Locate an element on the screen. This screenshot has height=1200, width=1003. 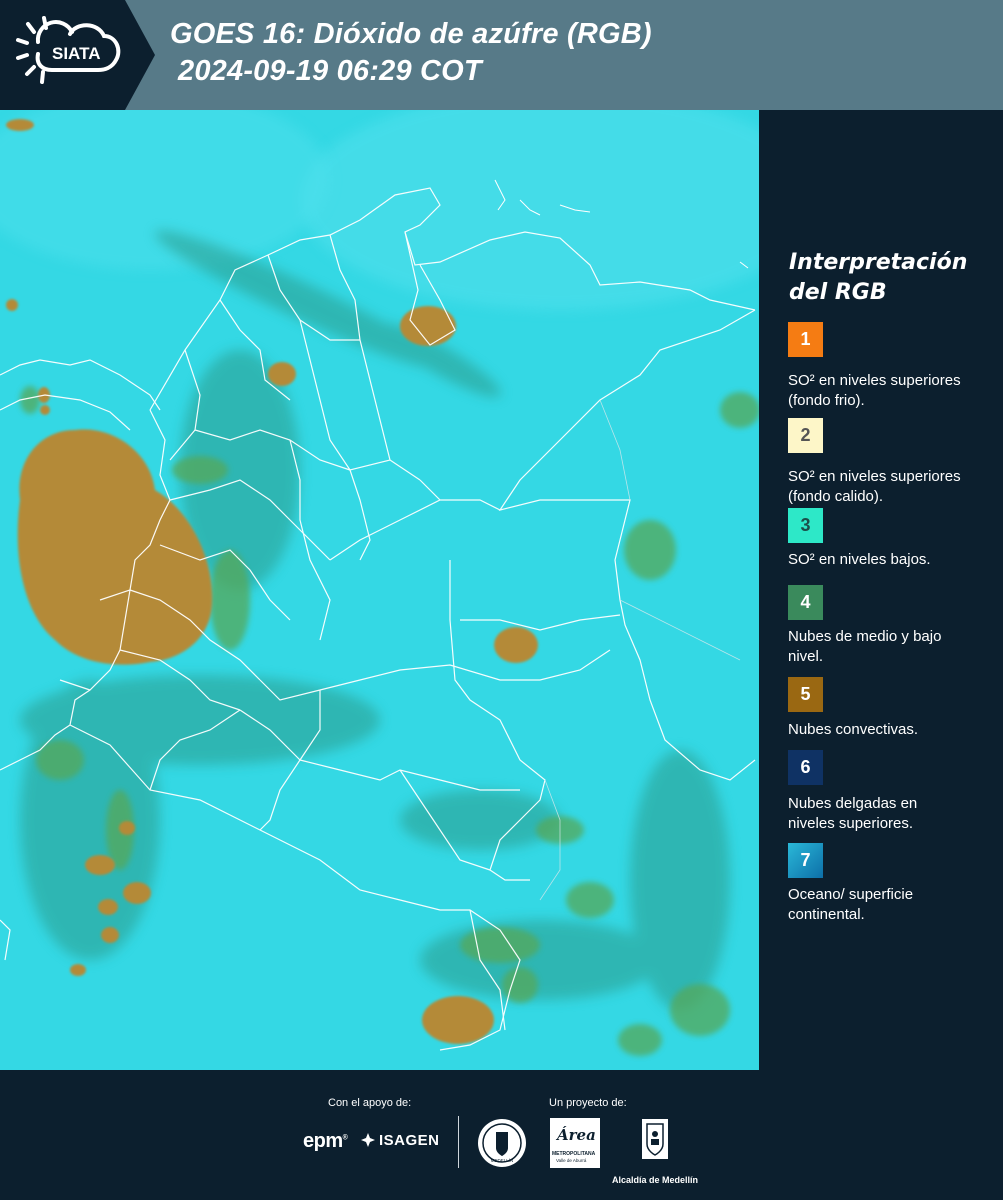
seal-text: MEDELLÍN is located at coordinates (502, 1160).